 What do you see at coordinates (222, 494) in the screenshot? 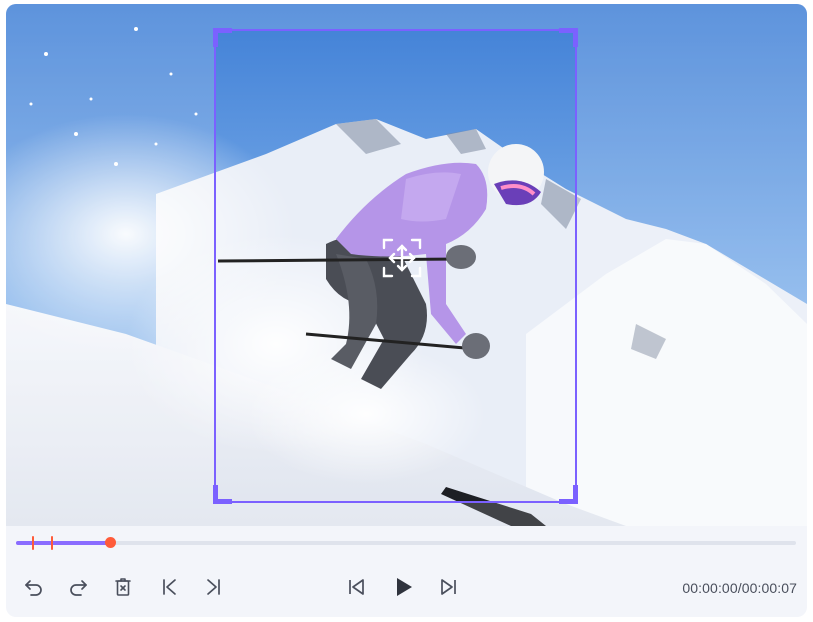
I see `crop-handle-bottom-left` at bounding box center [222, 494].